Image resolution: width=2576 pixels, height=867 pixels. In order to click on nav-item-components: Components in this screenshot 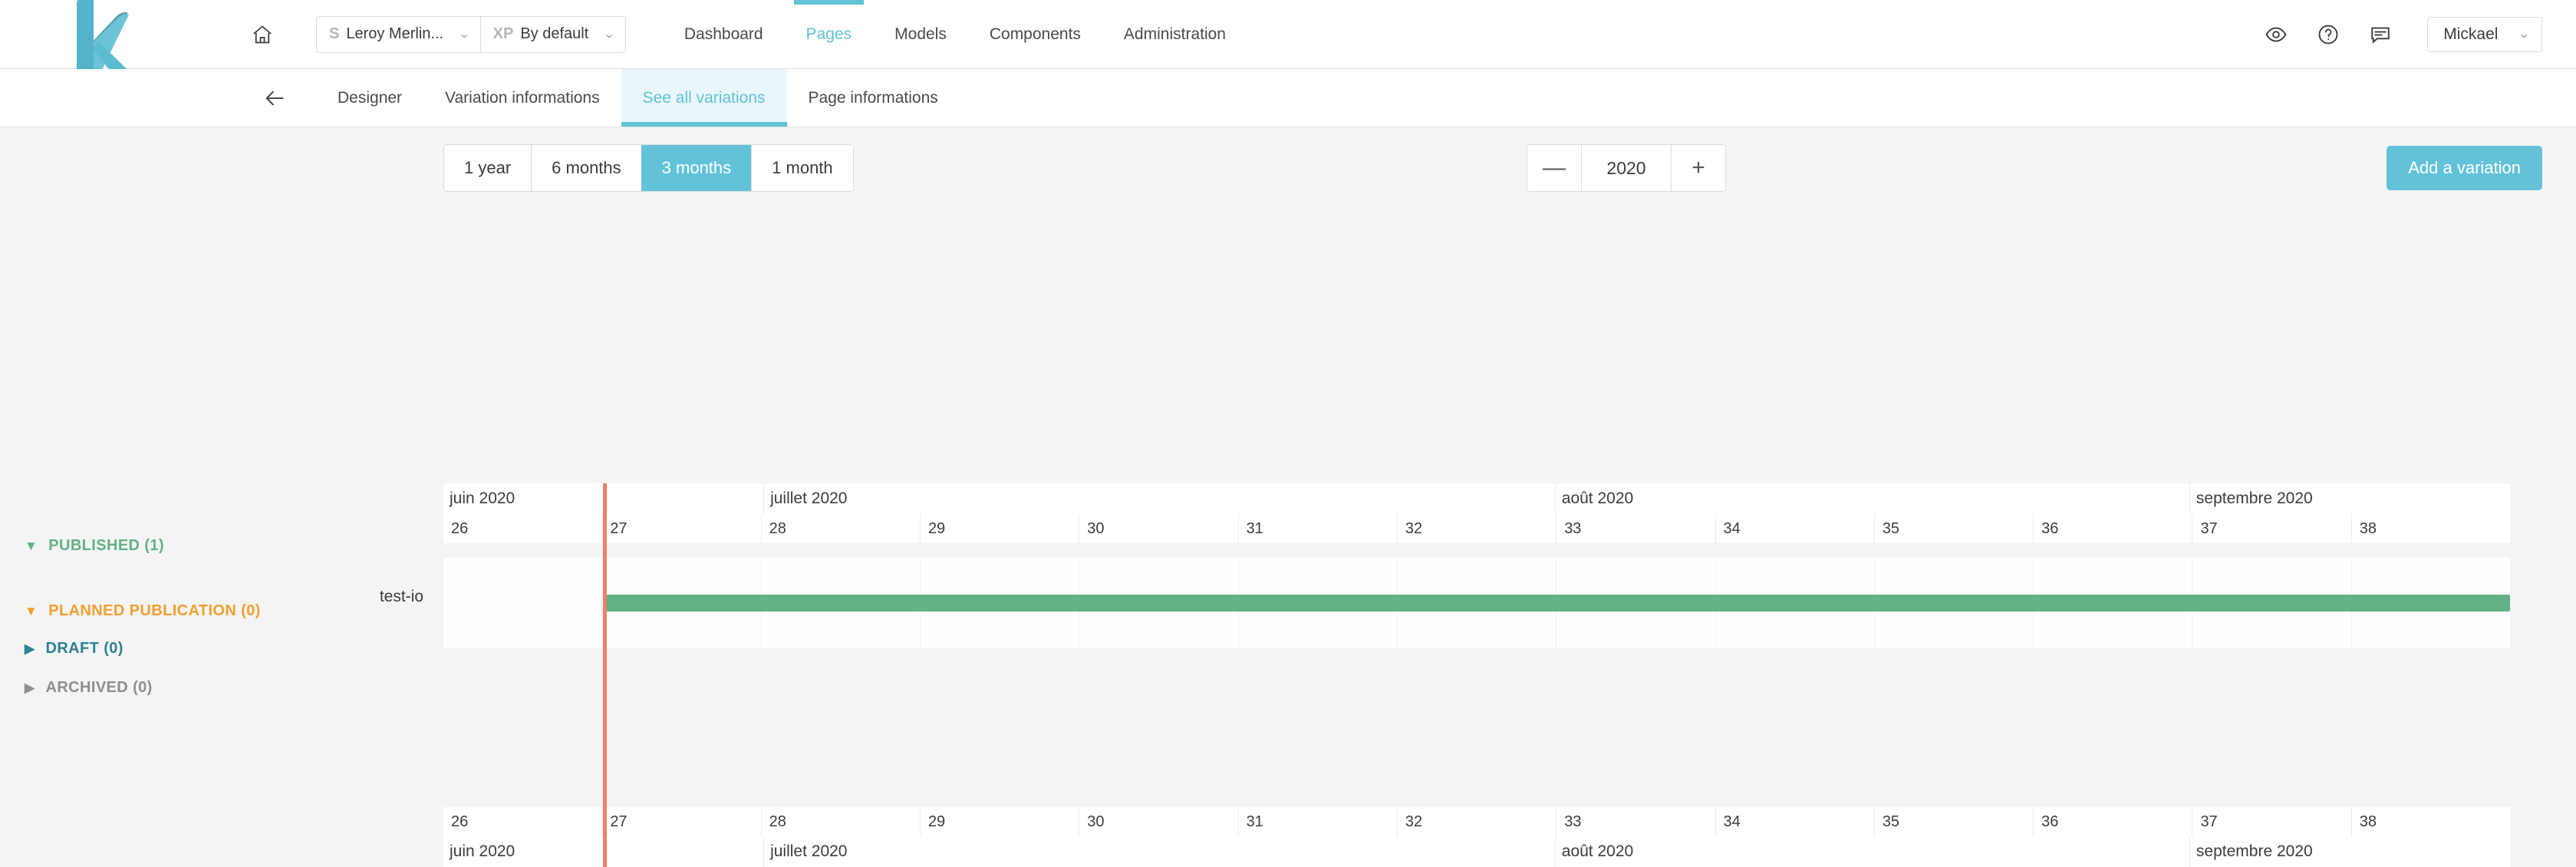, I will do `click(1035, 35)`.